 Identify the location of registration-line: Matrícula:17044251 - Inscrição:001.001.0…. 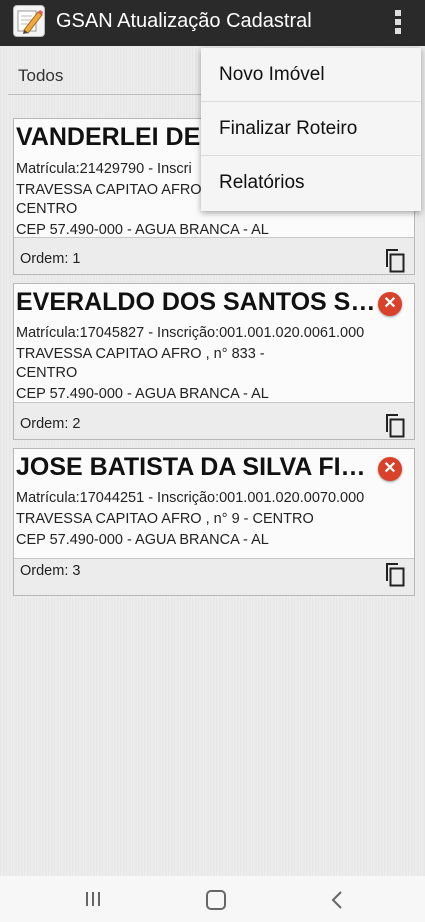
(190, 498).